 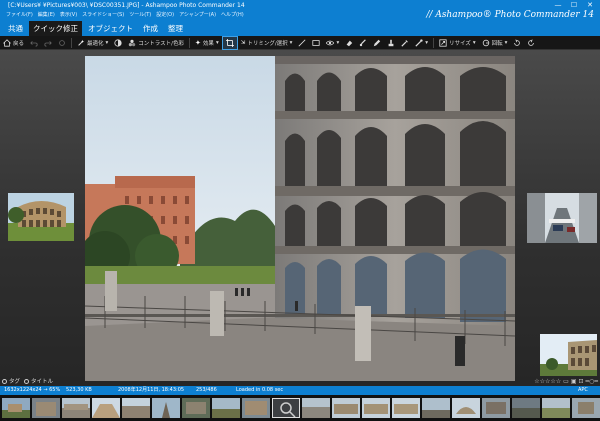 I want to click on tag-toggle: タグ, so click(x=11, y=381).